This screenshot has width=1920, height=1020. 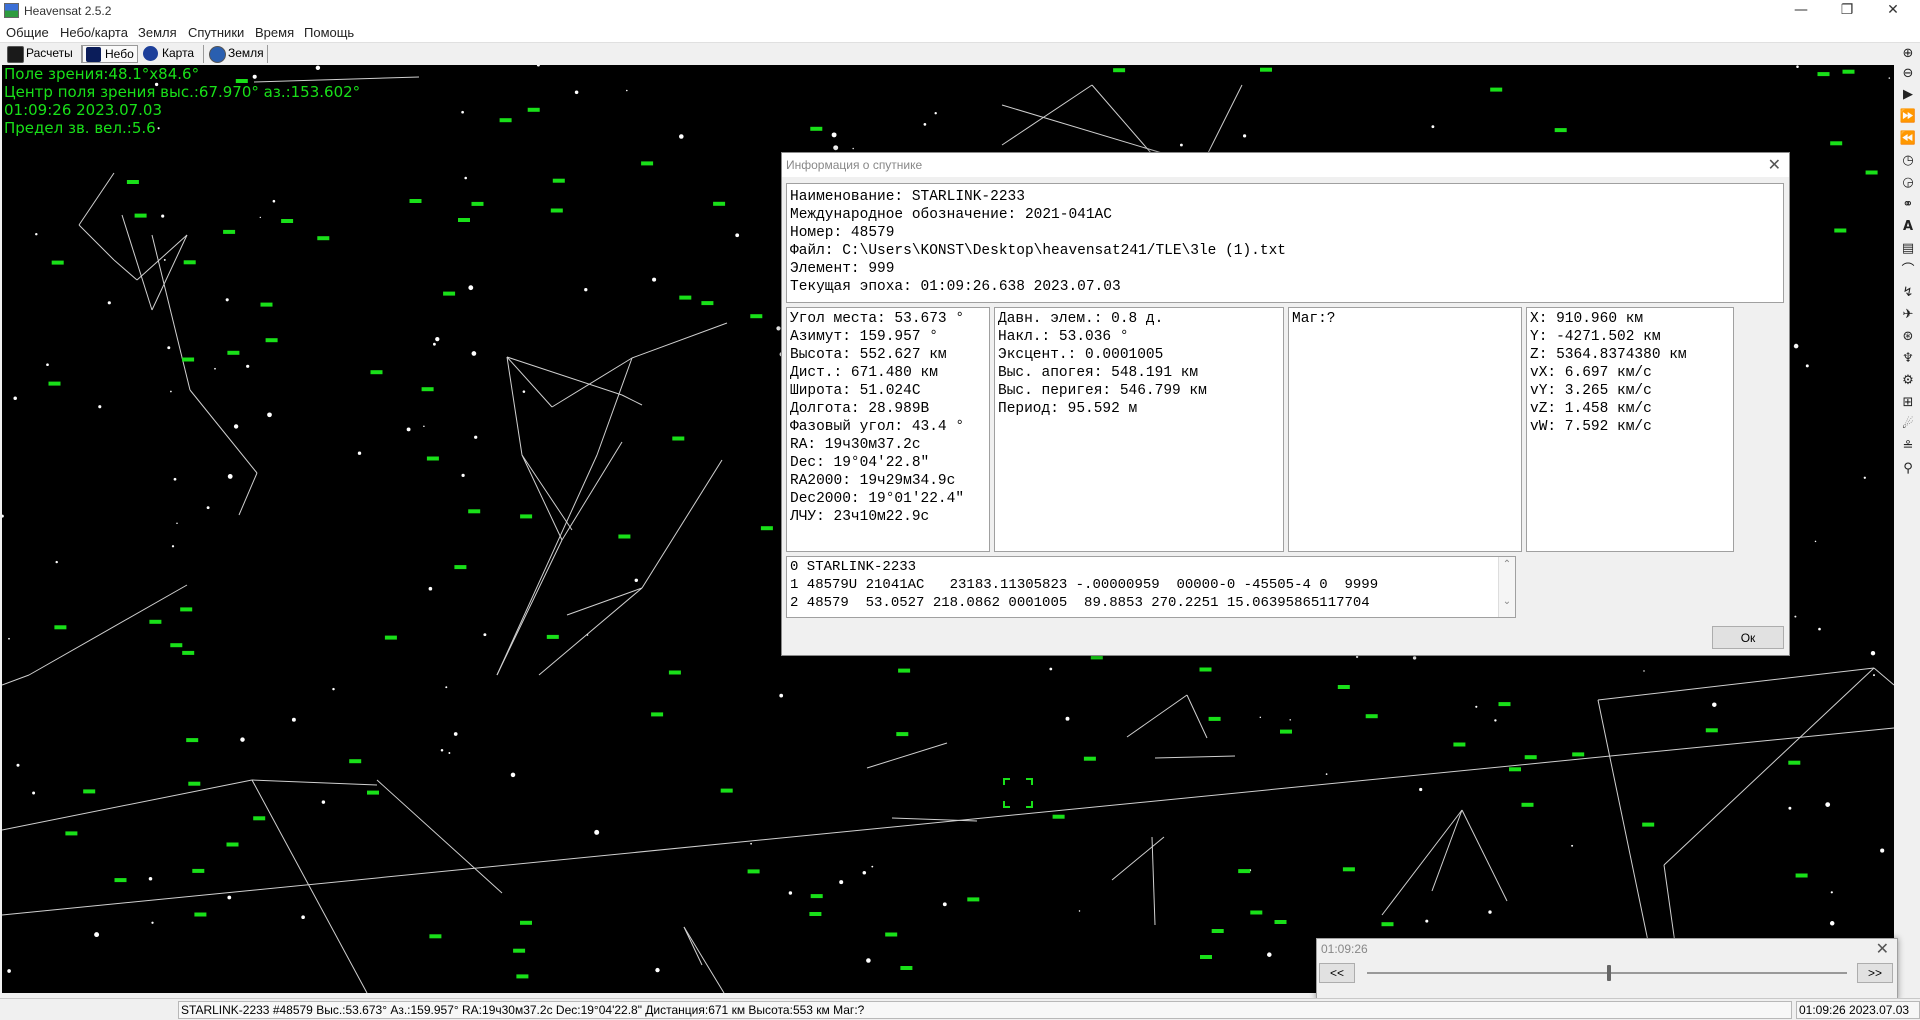 What do you see at coordinates (1748, 637) in the screenshot?
I see `ok-button: Ок` at bounding box center [1748, 637].